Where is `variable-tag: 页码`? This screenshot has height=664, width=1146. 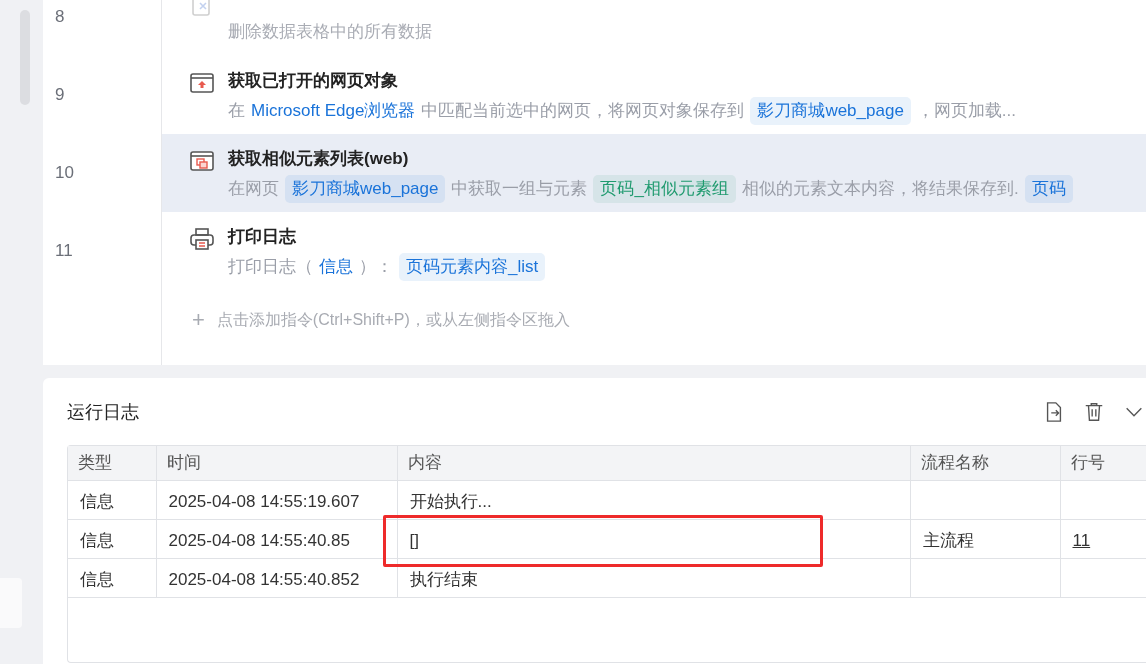 variable-tag: 页码 is located at coordinates (1048, 189).